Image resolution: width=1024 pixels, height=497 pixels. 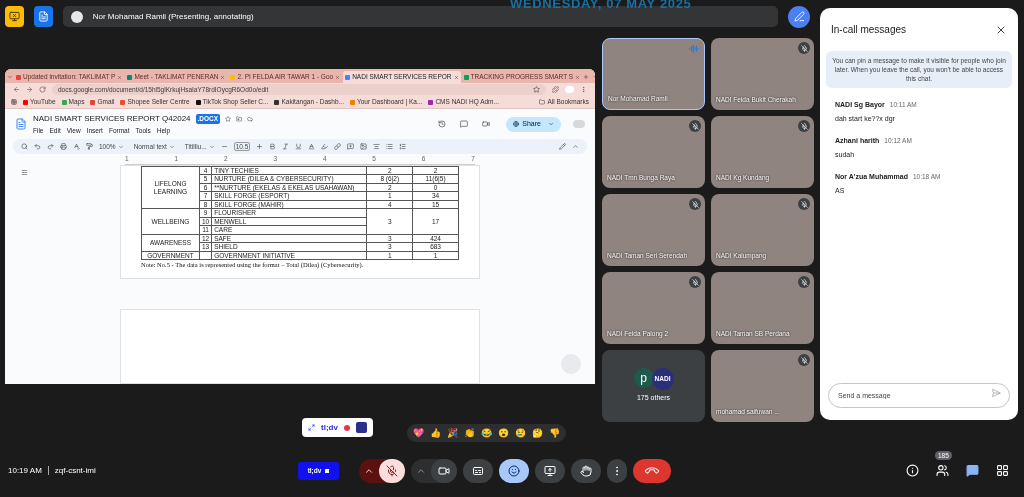 I want to click on undo-icon, so click(x=37, y=146).